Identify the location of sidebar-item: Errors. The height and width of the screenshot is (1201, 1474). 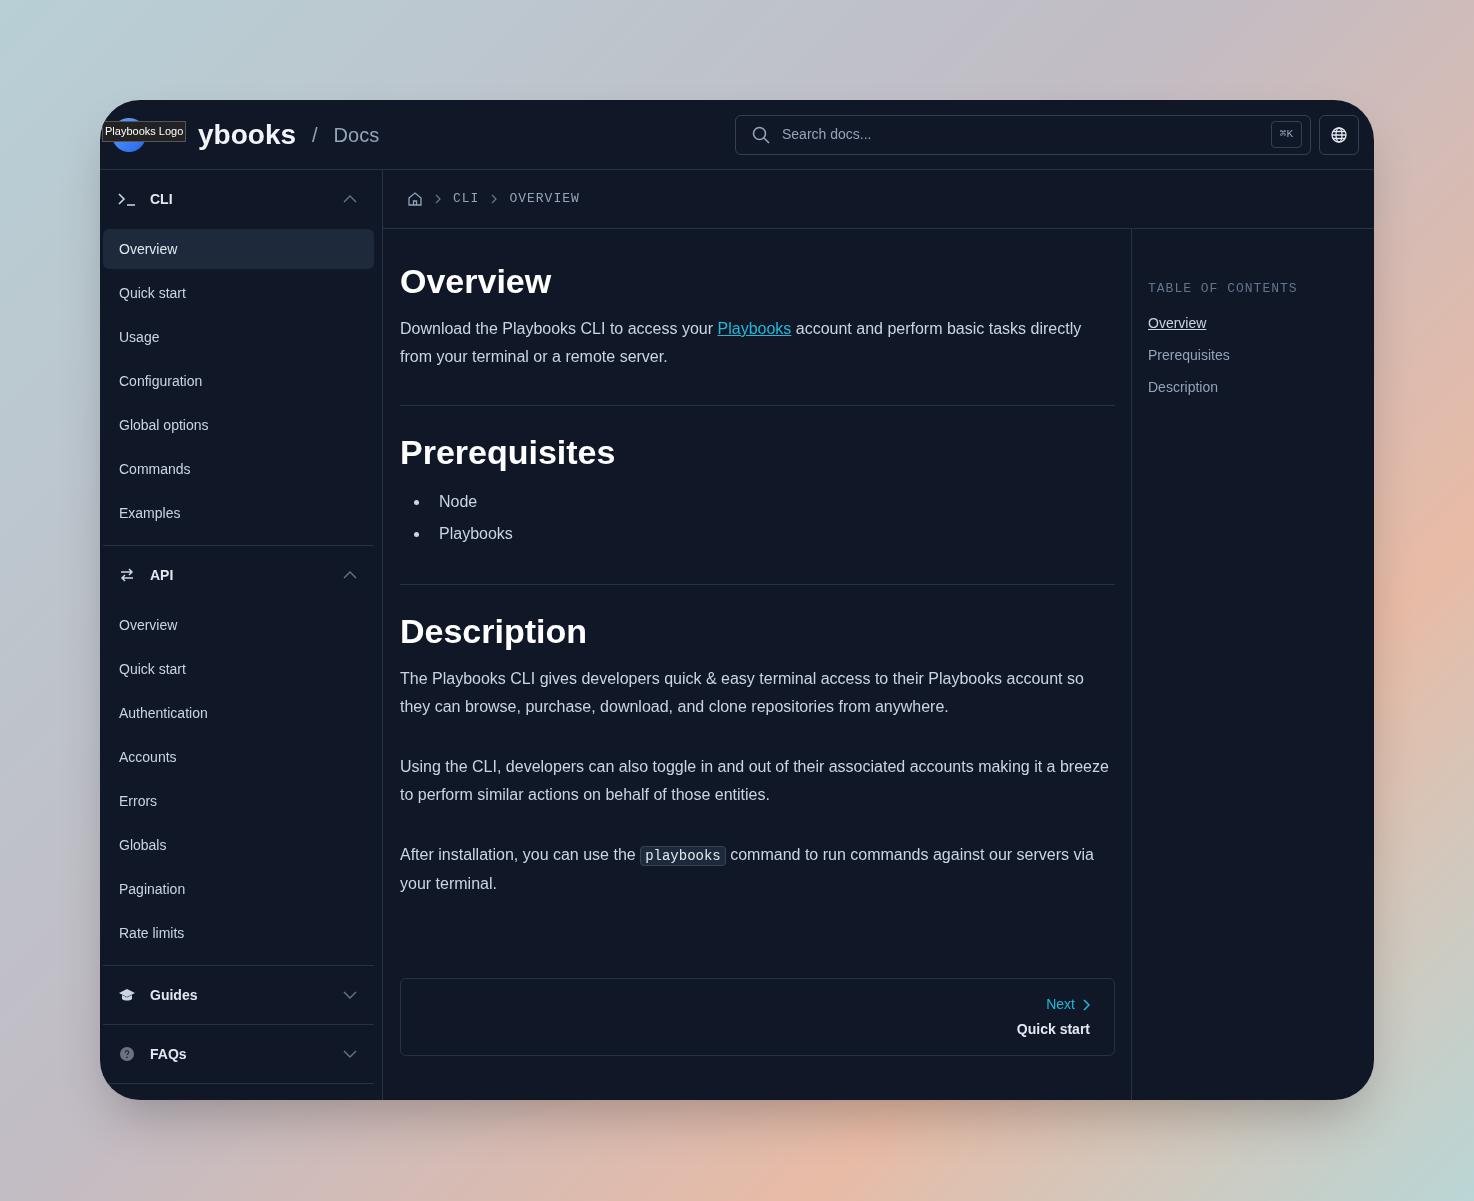
(238, 801).